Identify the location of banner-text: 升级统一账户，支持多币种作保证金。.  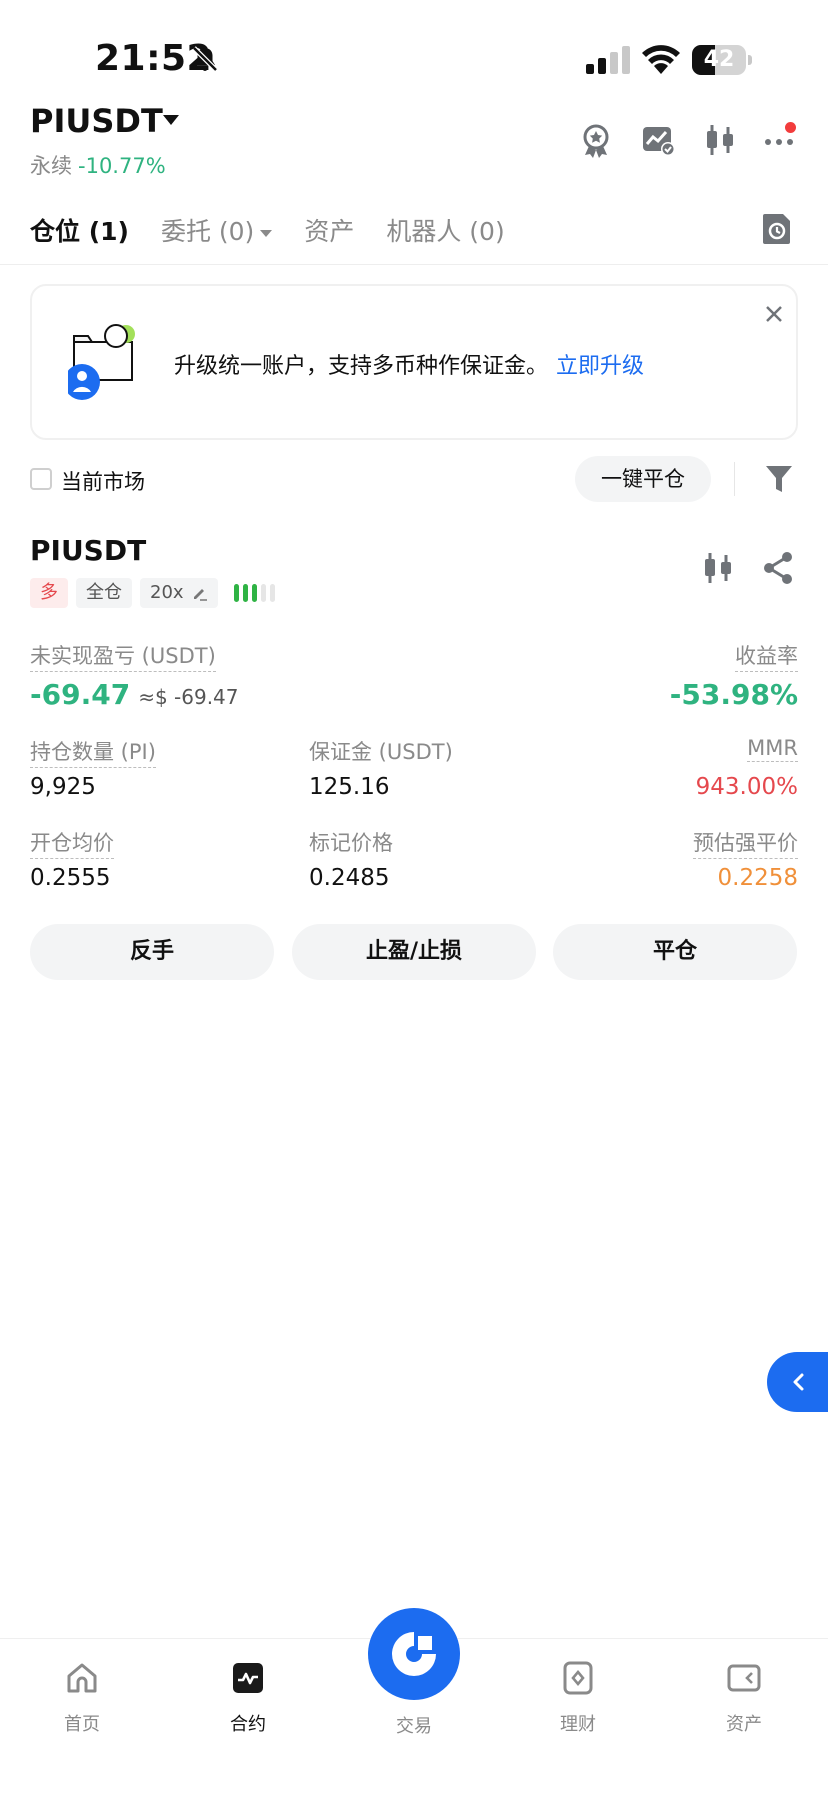
(361, 366).